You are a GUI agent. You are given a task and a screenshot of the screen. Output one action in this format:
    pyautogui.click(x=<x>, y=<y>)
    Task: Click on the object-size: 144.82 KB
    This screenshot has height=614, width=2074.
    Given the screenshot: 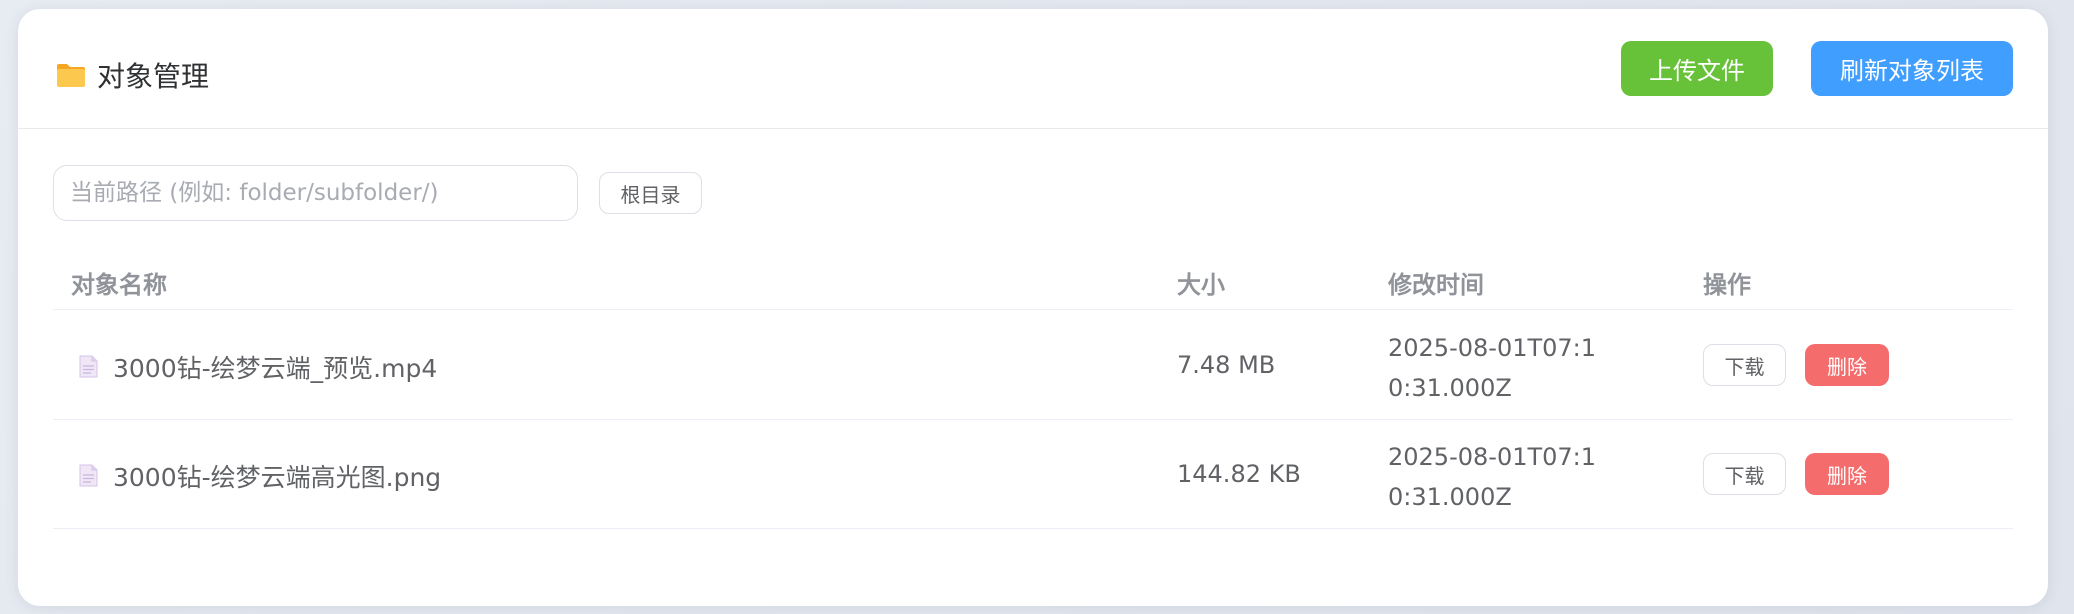 What is the action you would take?
    pyautogui.click(x=1239, y=474)
    